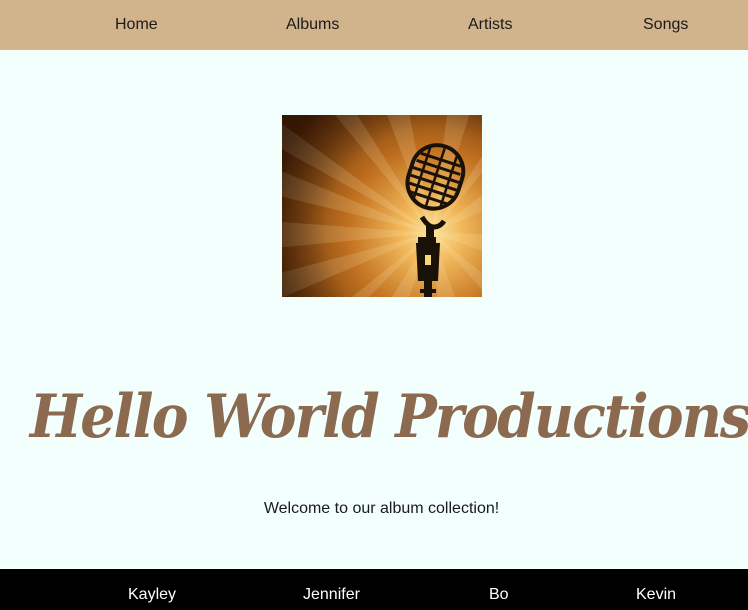 This screenshot has width=748, height=610. Describe the element at coordinates (312, 25) in the screenshot. I see `nav-albums-link: Albums` at that location.